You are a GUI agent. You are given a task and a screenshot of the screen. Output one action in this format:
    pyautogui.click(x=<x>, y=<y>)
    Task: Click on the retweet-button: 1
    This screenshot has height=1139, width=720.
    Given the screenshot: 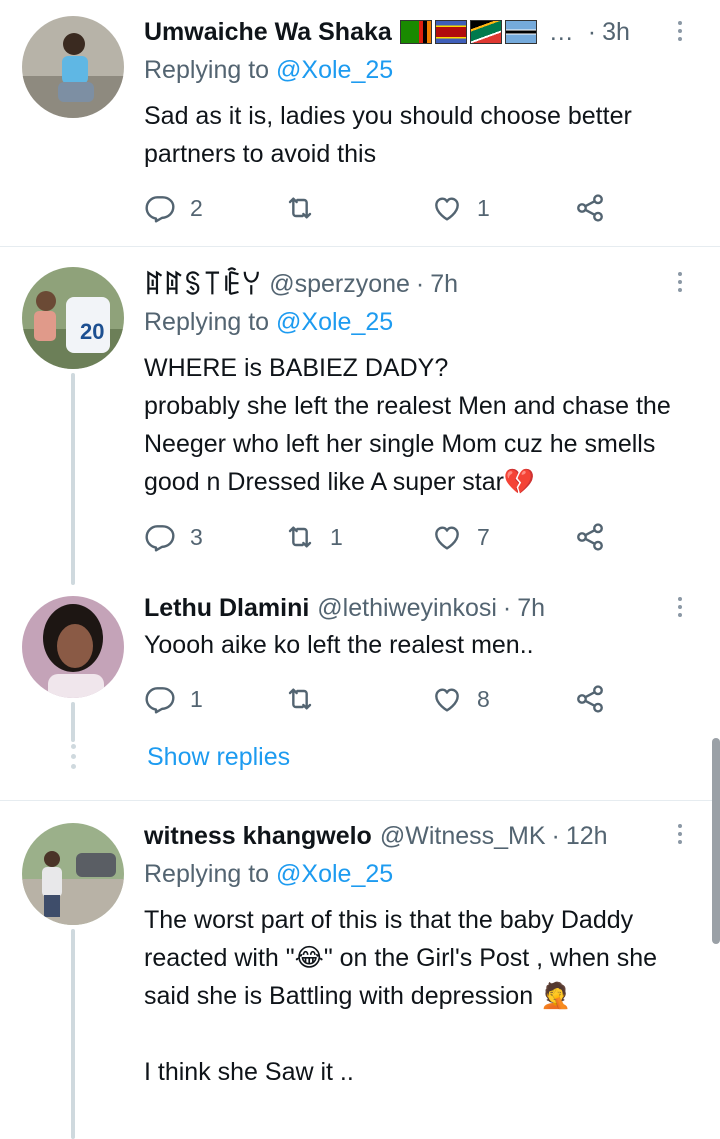 What is the action you would take?
    pyautogui.click(x=313, y=537)
    